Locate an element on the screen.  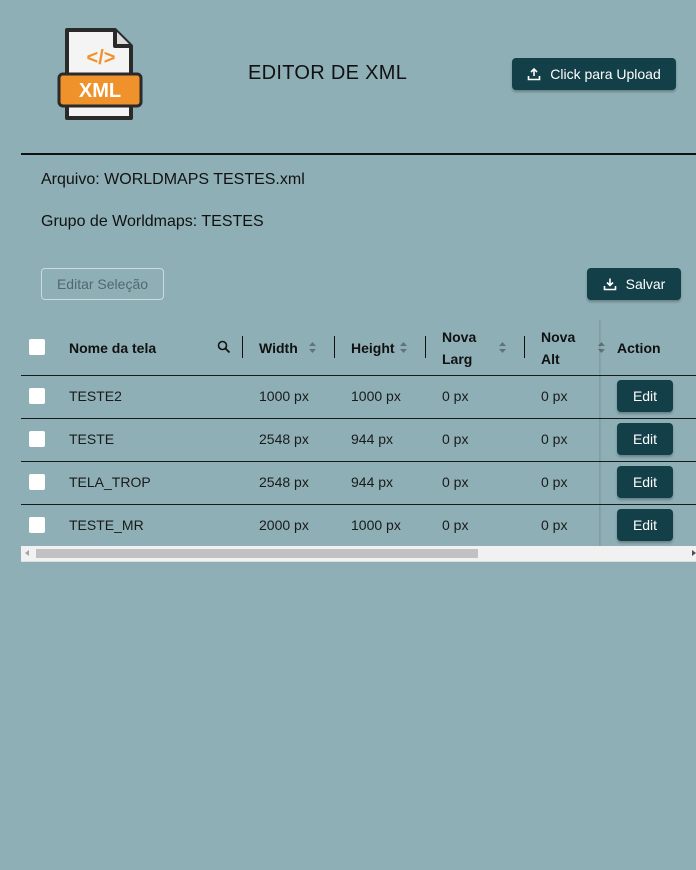
table-row: TELA_TROP 2548 px 944 px 0 px 0 px Edit is located at coordinates (358, 483).